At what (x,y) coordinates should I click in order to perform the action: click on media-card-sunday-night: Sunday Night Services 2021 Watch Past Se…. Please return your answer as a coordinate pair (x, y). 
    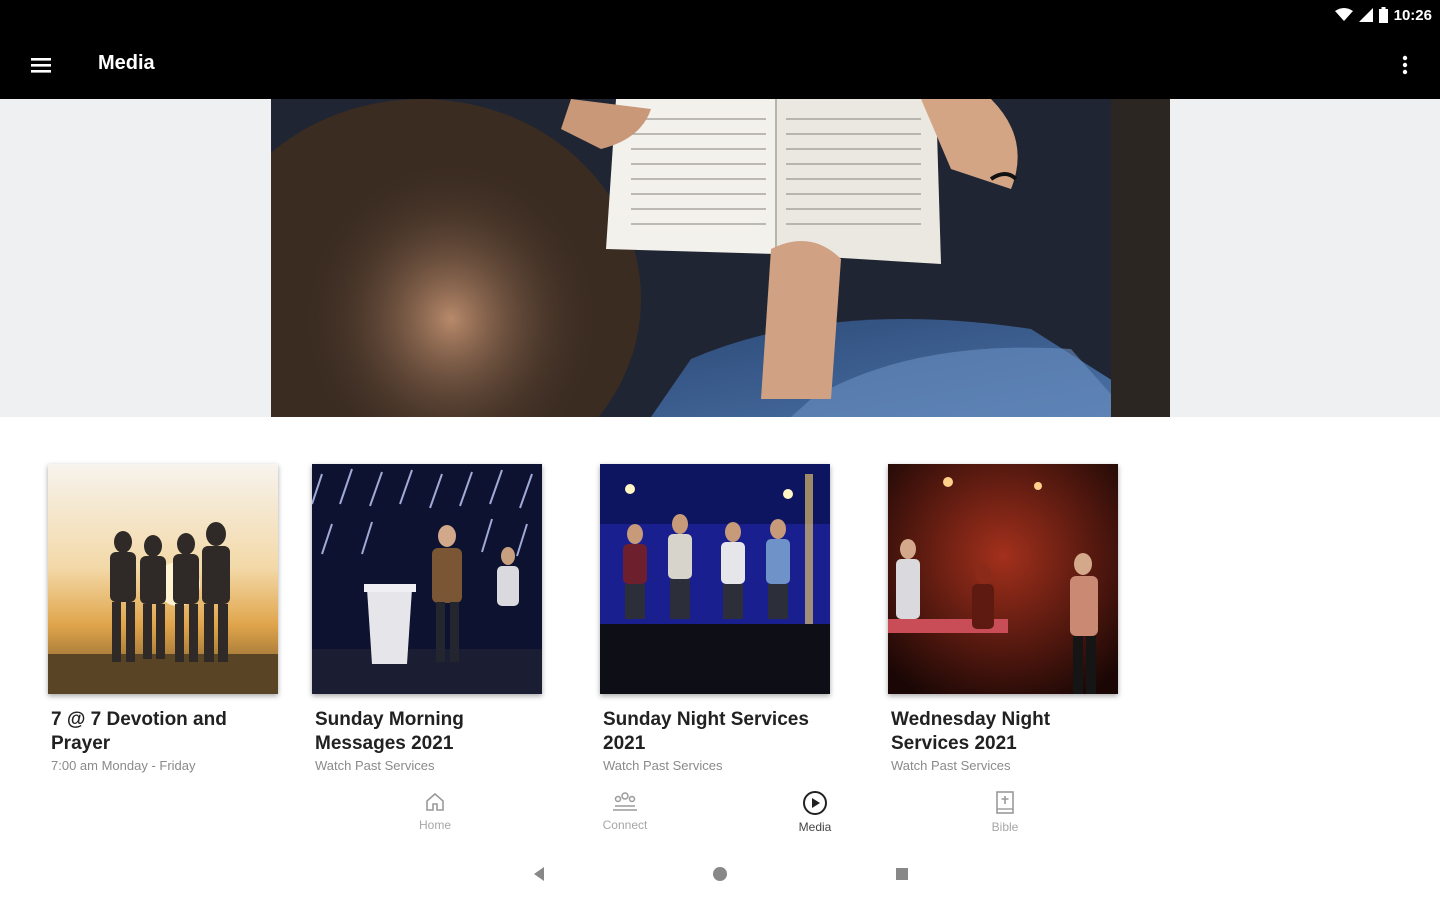
    Looking at the image, I should click on (715, 618).